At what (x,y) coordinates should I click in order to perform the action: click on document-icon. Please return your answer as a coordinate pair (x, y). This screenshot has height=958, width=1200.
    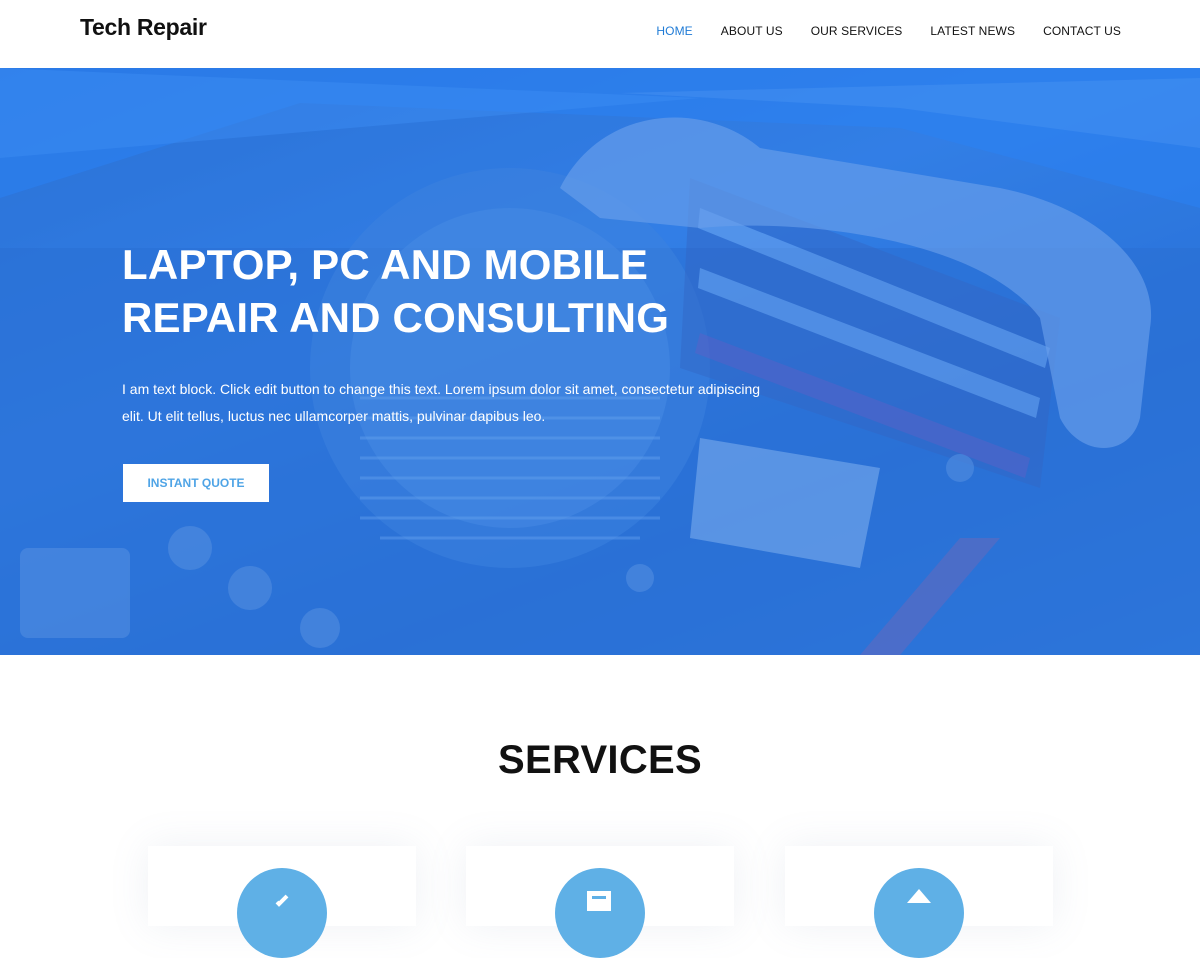
    Looking at the image, I should click on (599, 901).